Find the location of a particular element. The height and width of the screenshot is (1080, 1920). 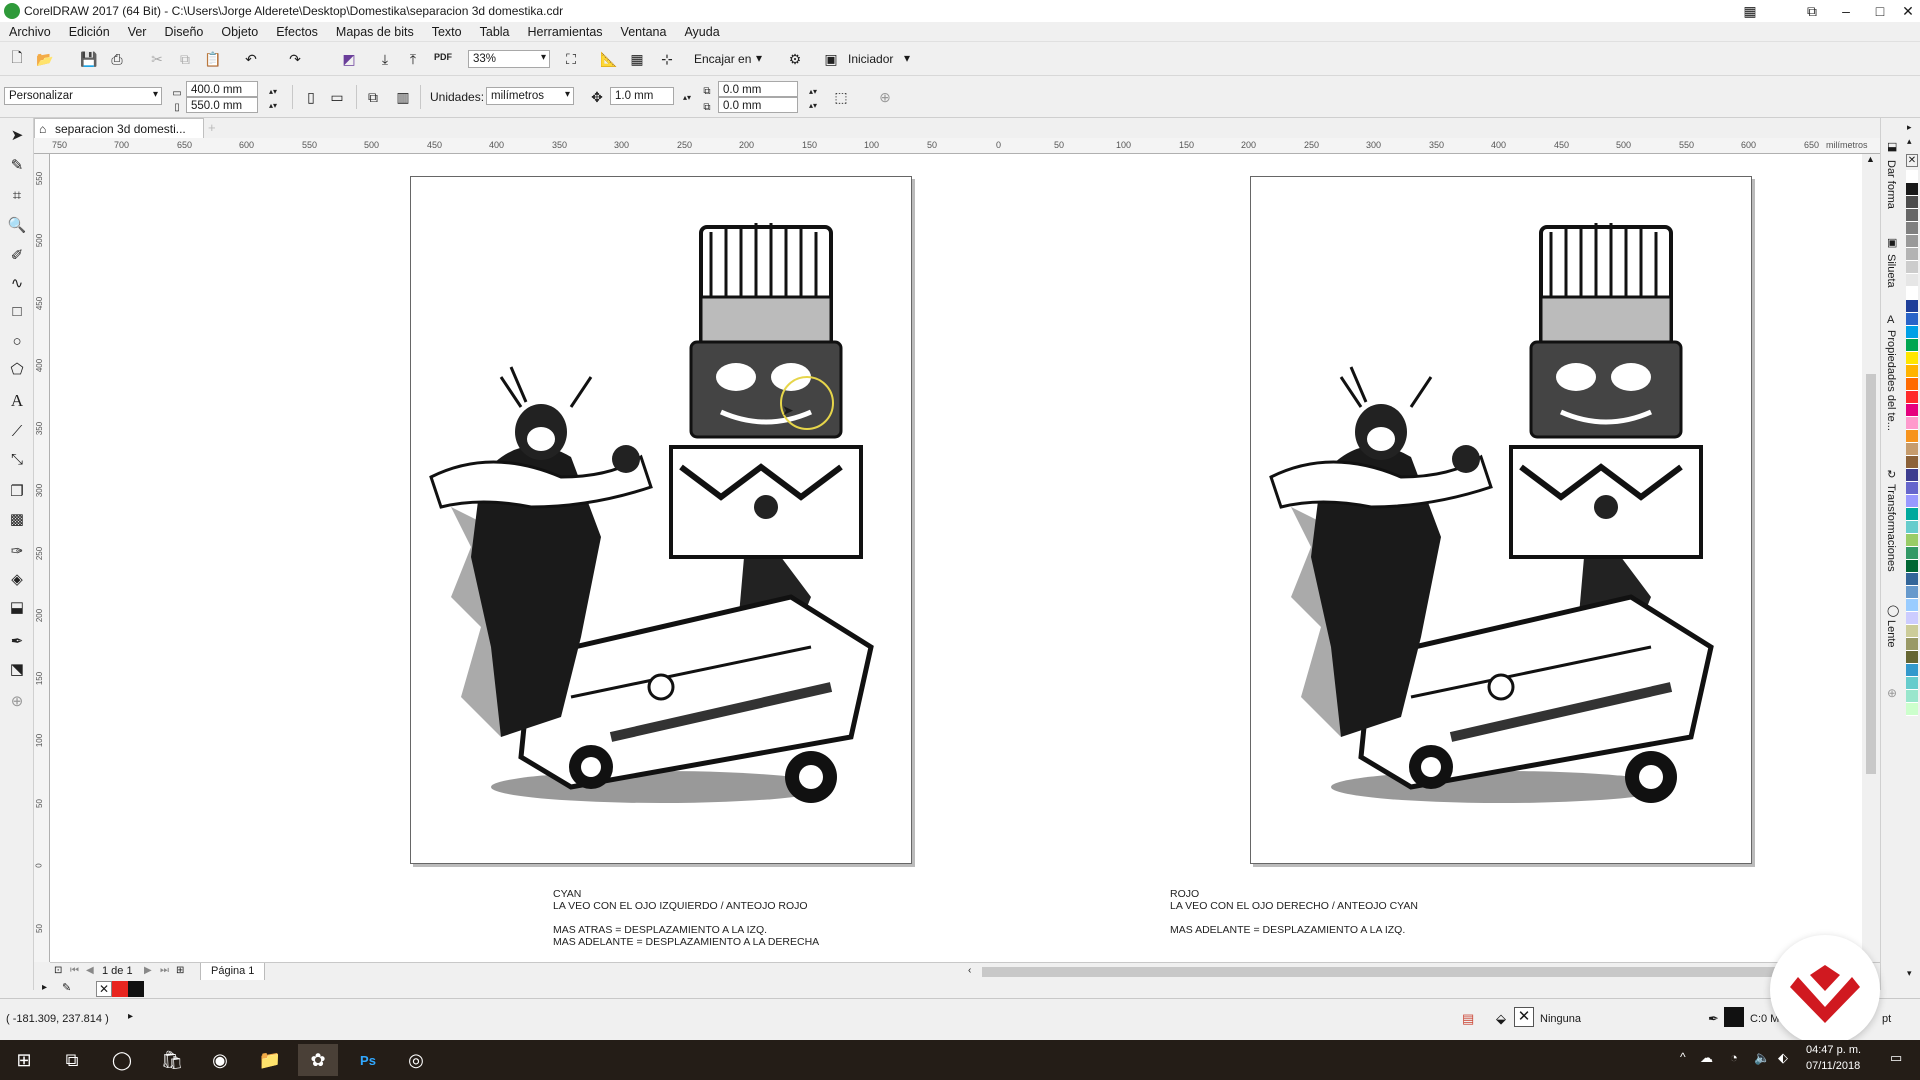

duplicate-distance-y-field: 0.0 mm is located at coordinates (758, 105).